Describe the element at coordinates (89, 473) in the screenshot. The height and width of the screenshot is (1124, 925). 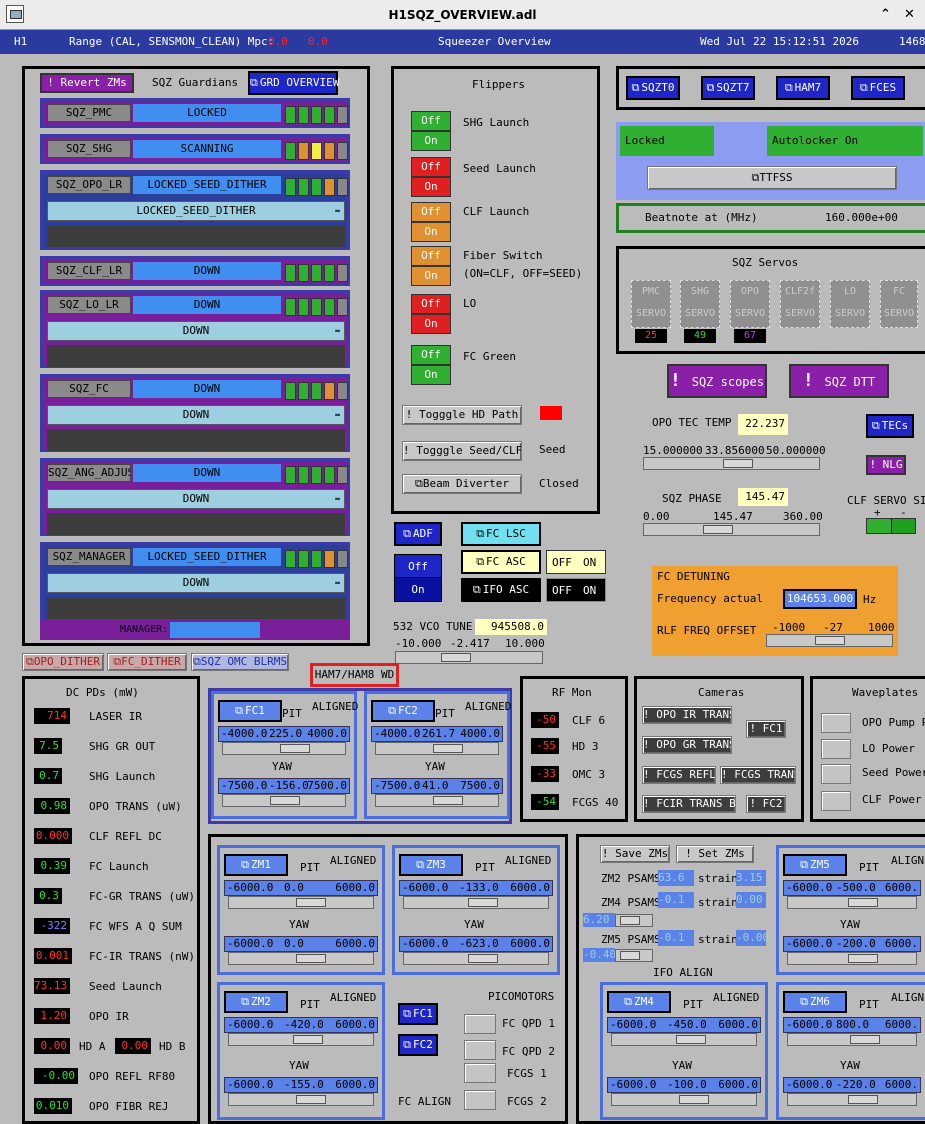
I see `guardian-name-button: SQZ_ANG_ADJUST` at that location.